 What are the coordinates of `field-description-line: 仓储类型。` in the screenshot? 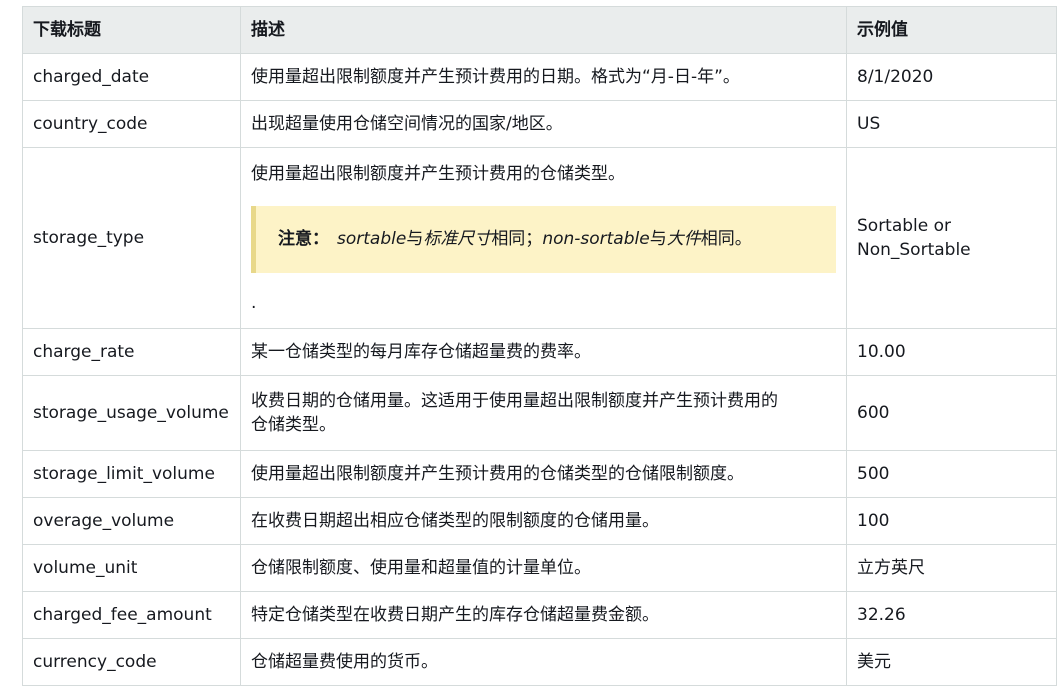 It's located at (293, 425).